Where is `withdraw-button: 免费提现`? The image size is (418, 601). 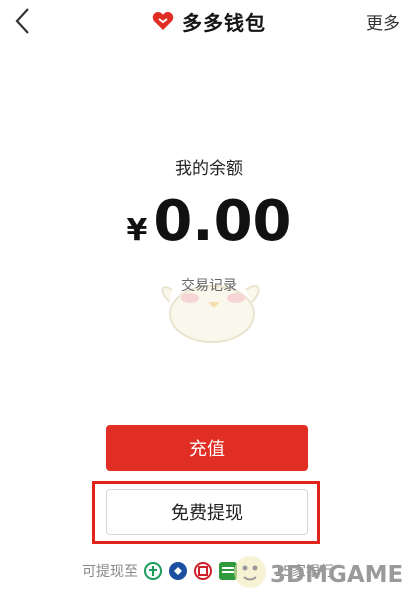
withdraw-button: 免费提现 is located at coordinates (207, 512).